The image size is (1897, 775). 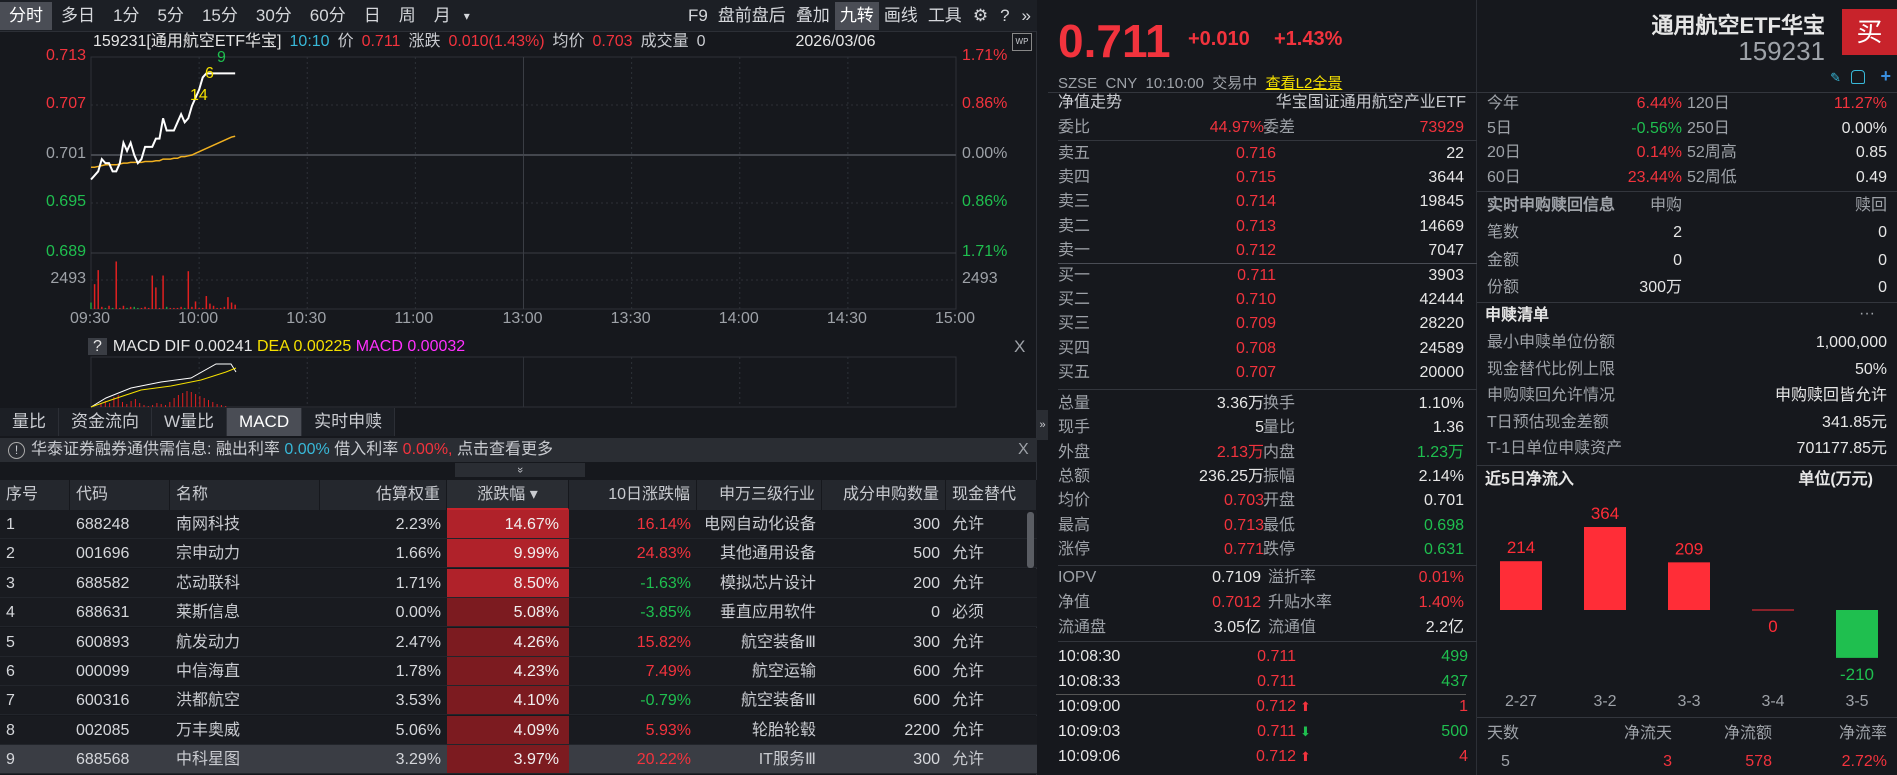 I want to click on column-header: 现金替代, so click(x=991, y=495).